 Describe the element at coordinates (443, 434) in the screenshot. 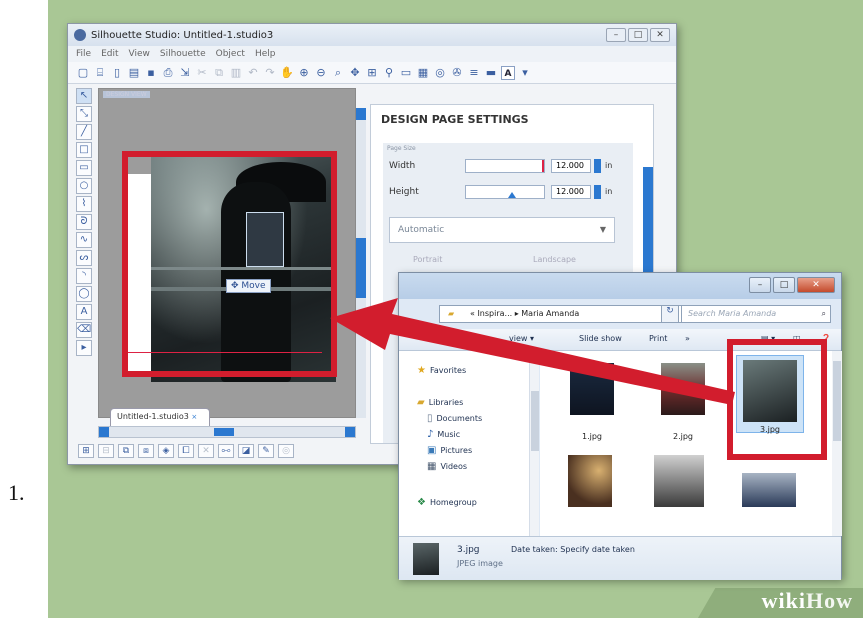

I see `nav-music: ♪ Music` at that location.